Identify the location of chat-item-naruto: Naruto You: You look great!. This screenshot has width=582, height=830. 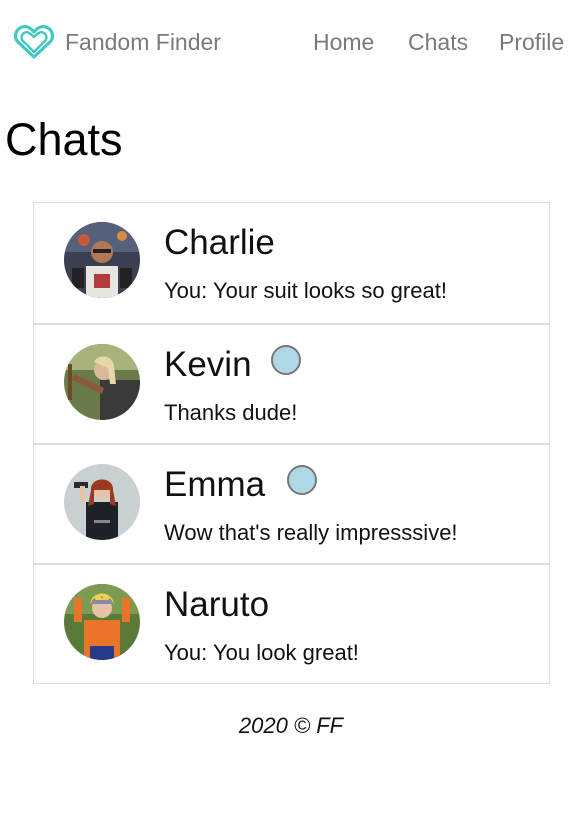
(291, 623).